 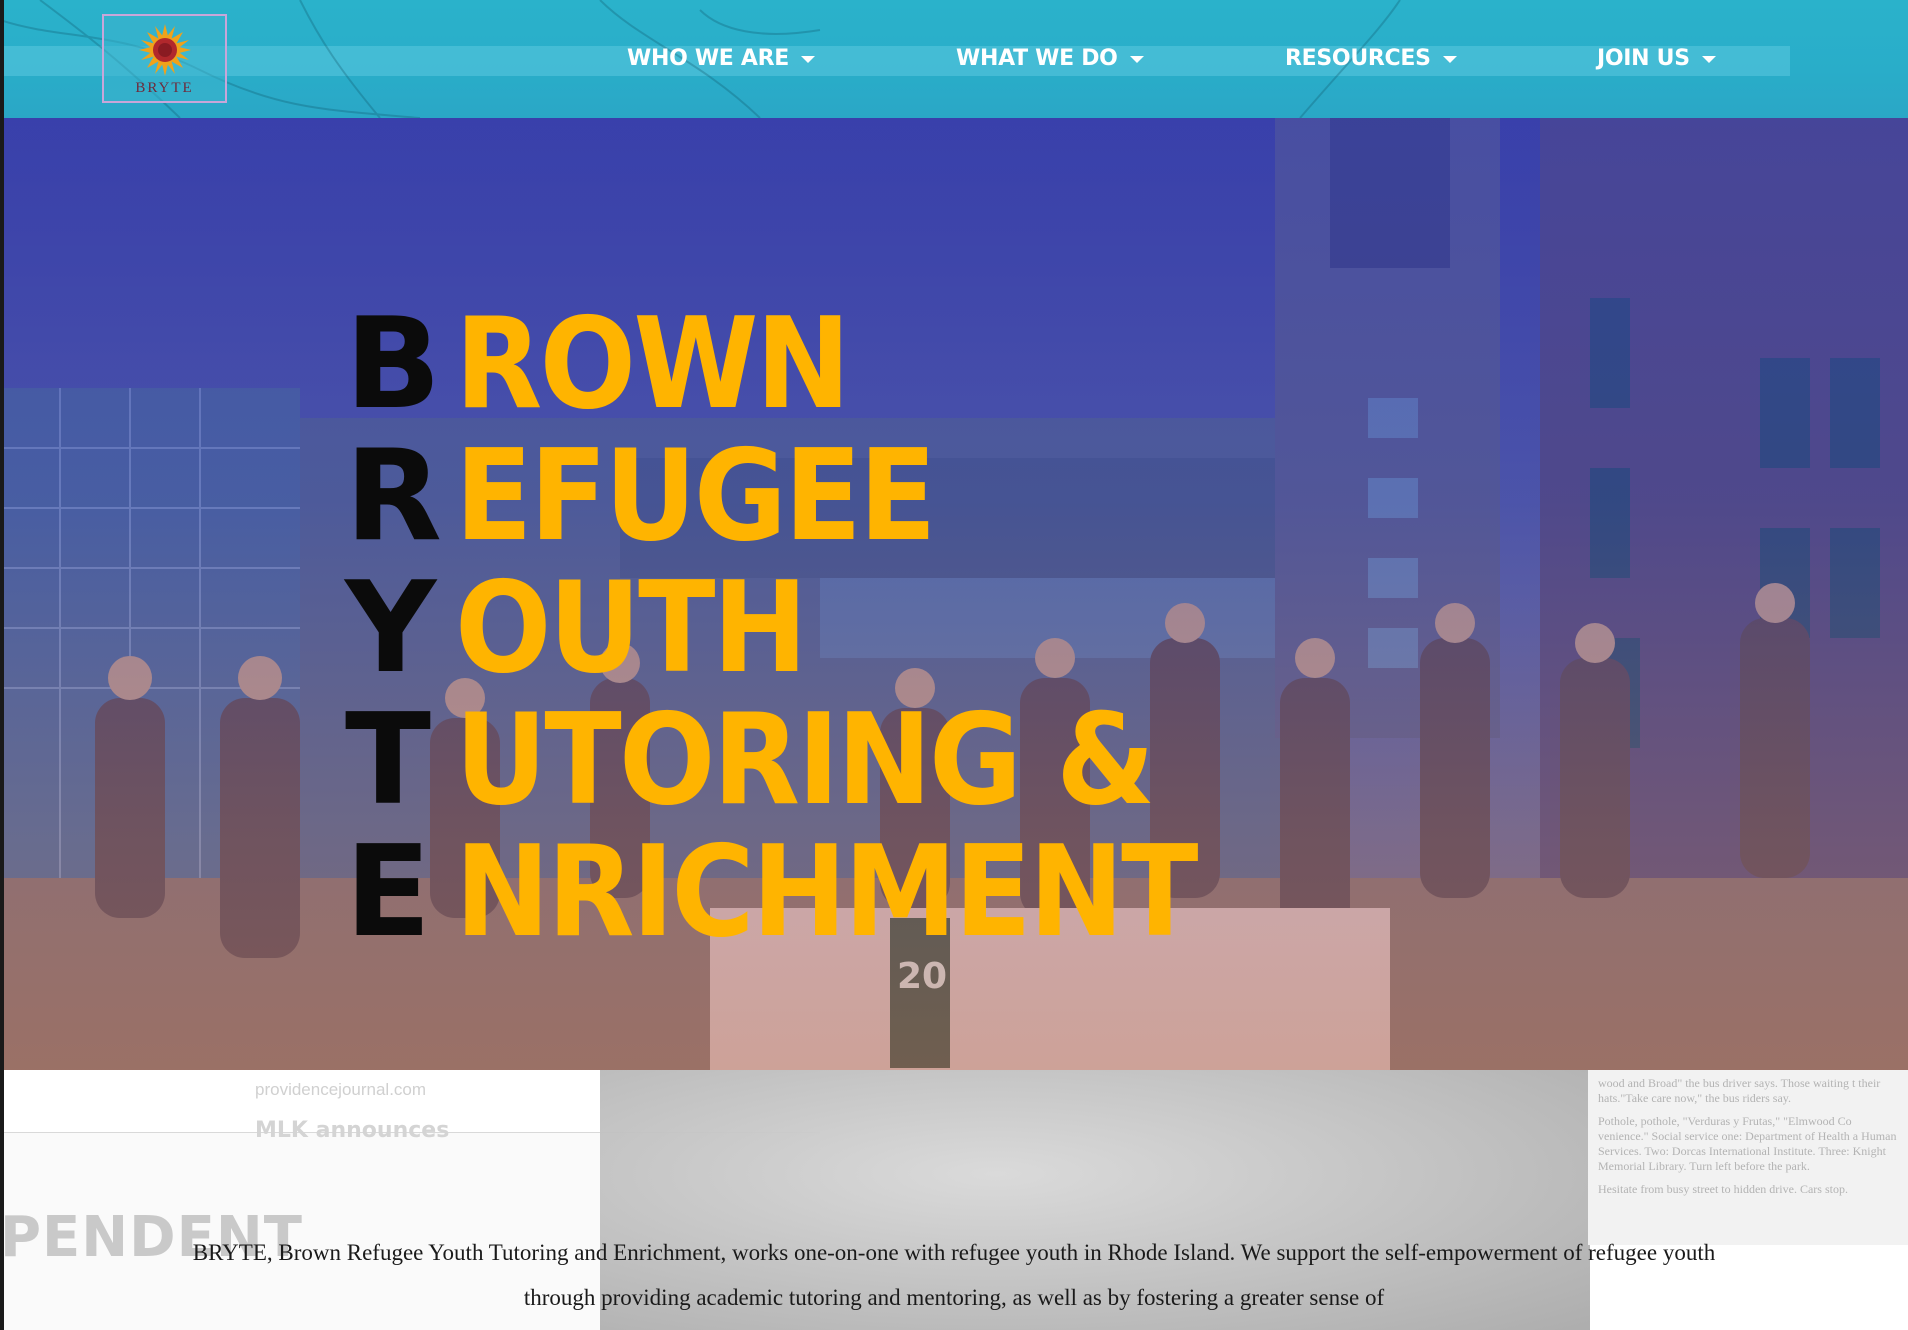 I want to click on nav-what-we-do-label: WHAT WE DO, so click(x=1037, y=58).